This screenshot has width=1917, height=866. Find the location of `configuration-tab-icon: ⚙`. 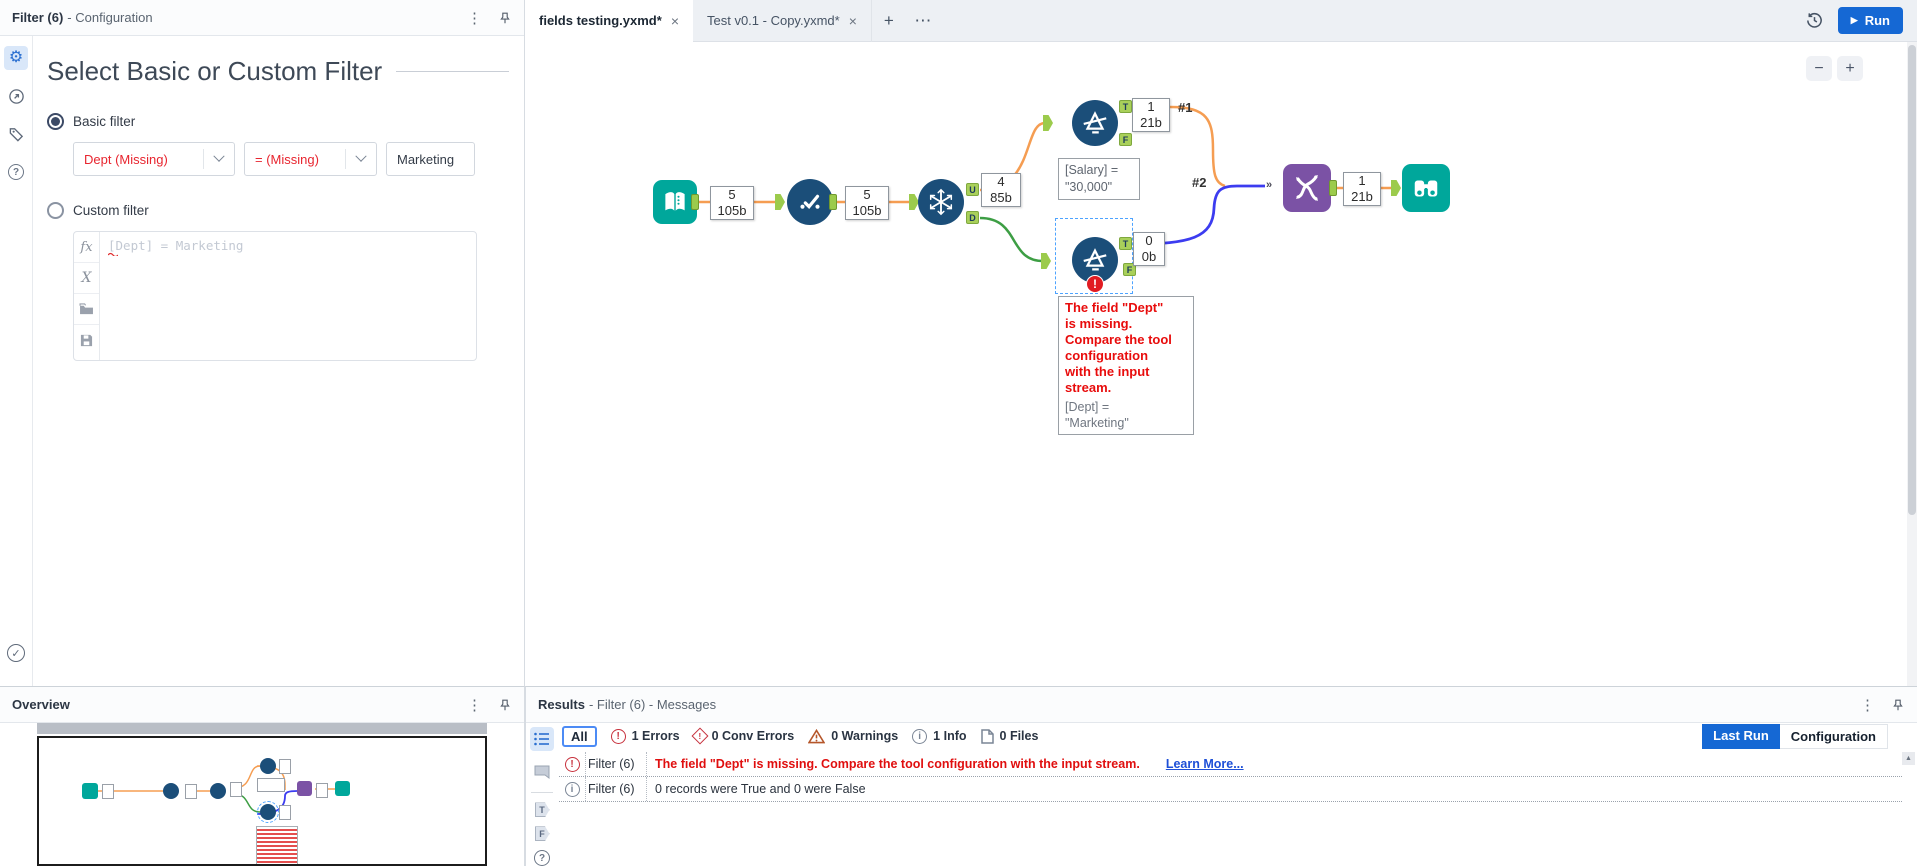

configuration-tab-icon: ⚙ is located at coordinates (16, 58).